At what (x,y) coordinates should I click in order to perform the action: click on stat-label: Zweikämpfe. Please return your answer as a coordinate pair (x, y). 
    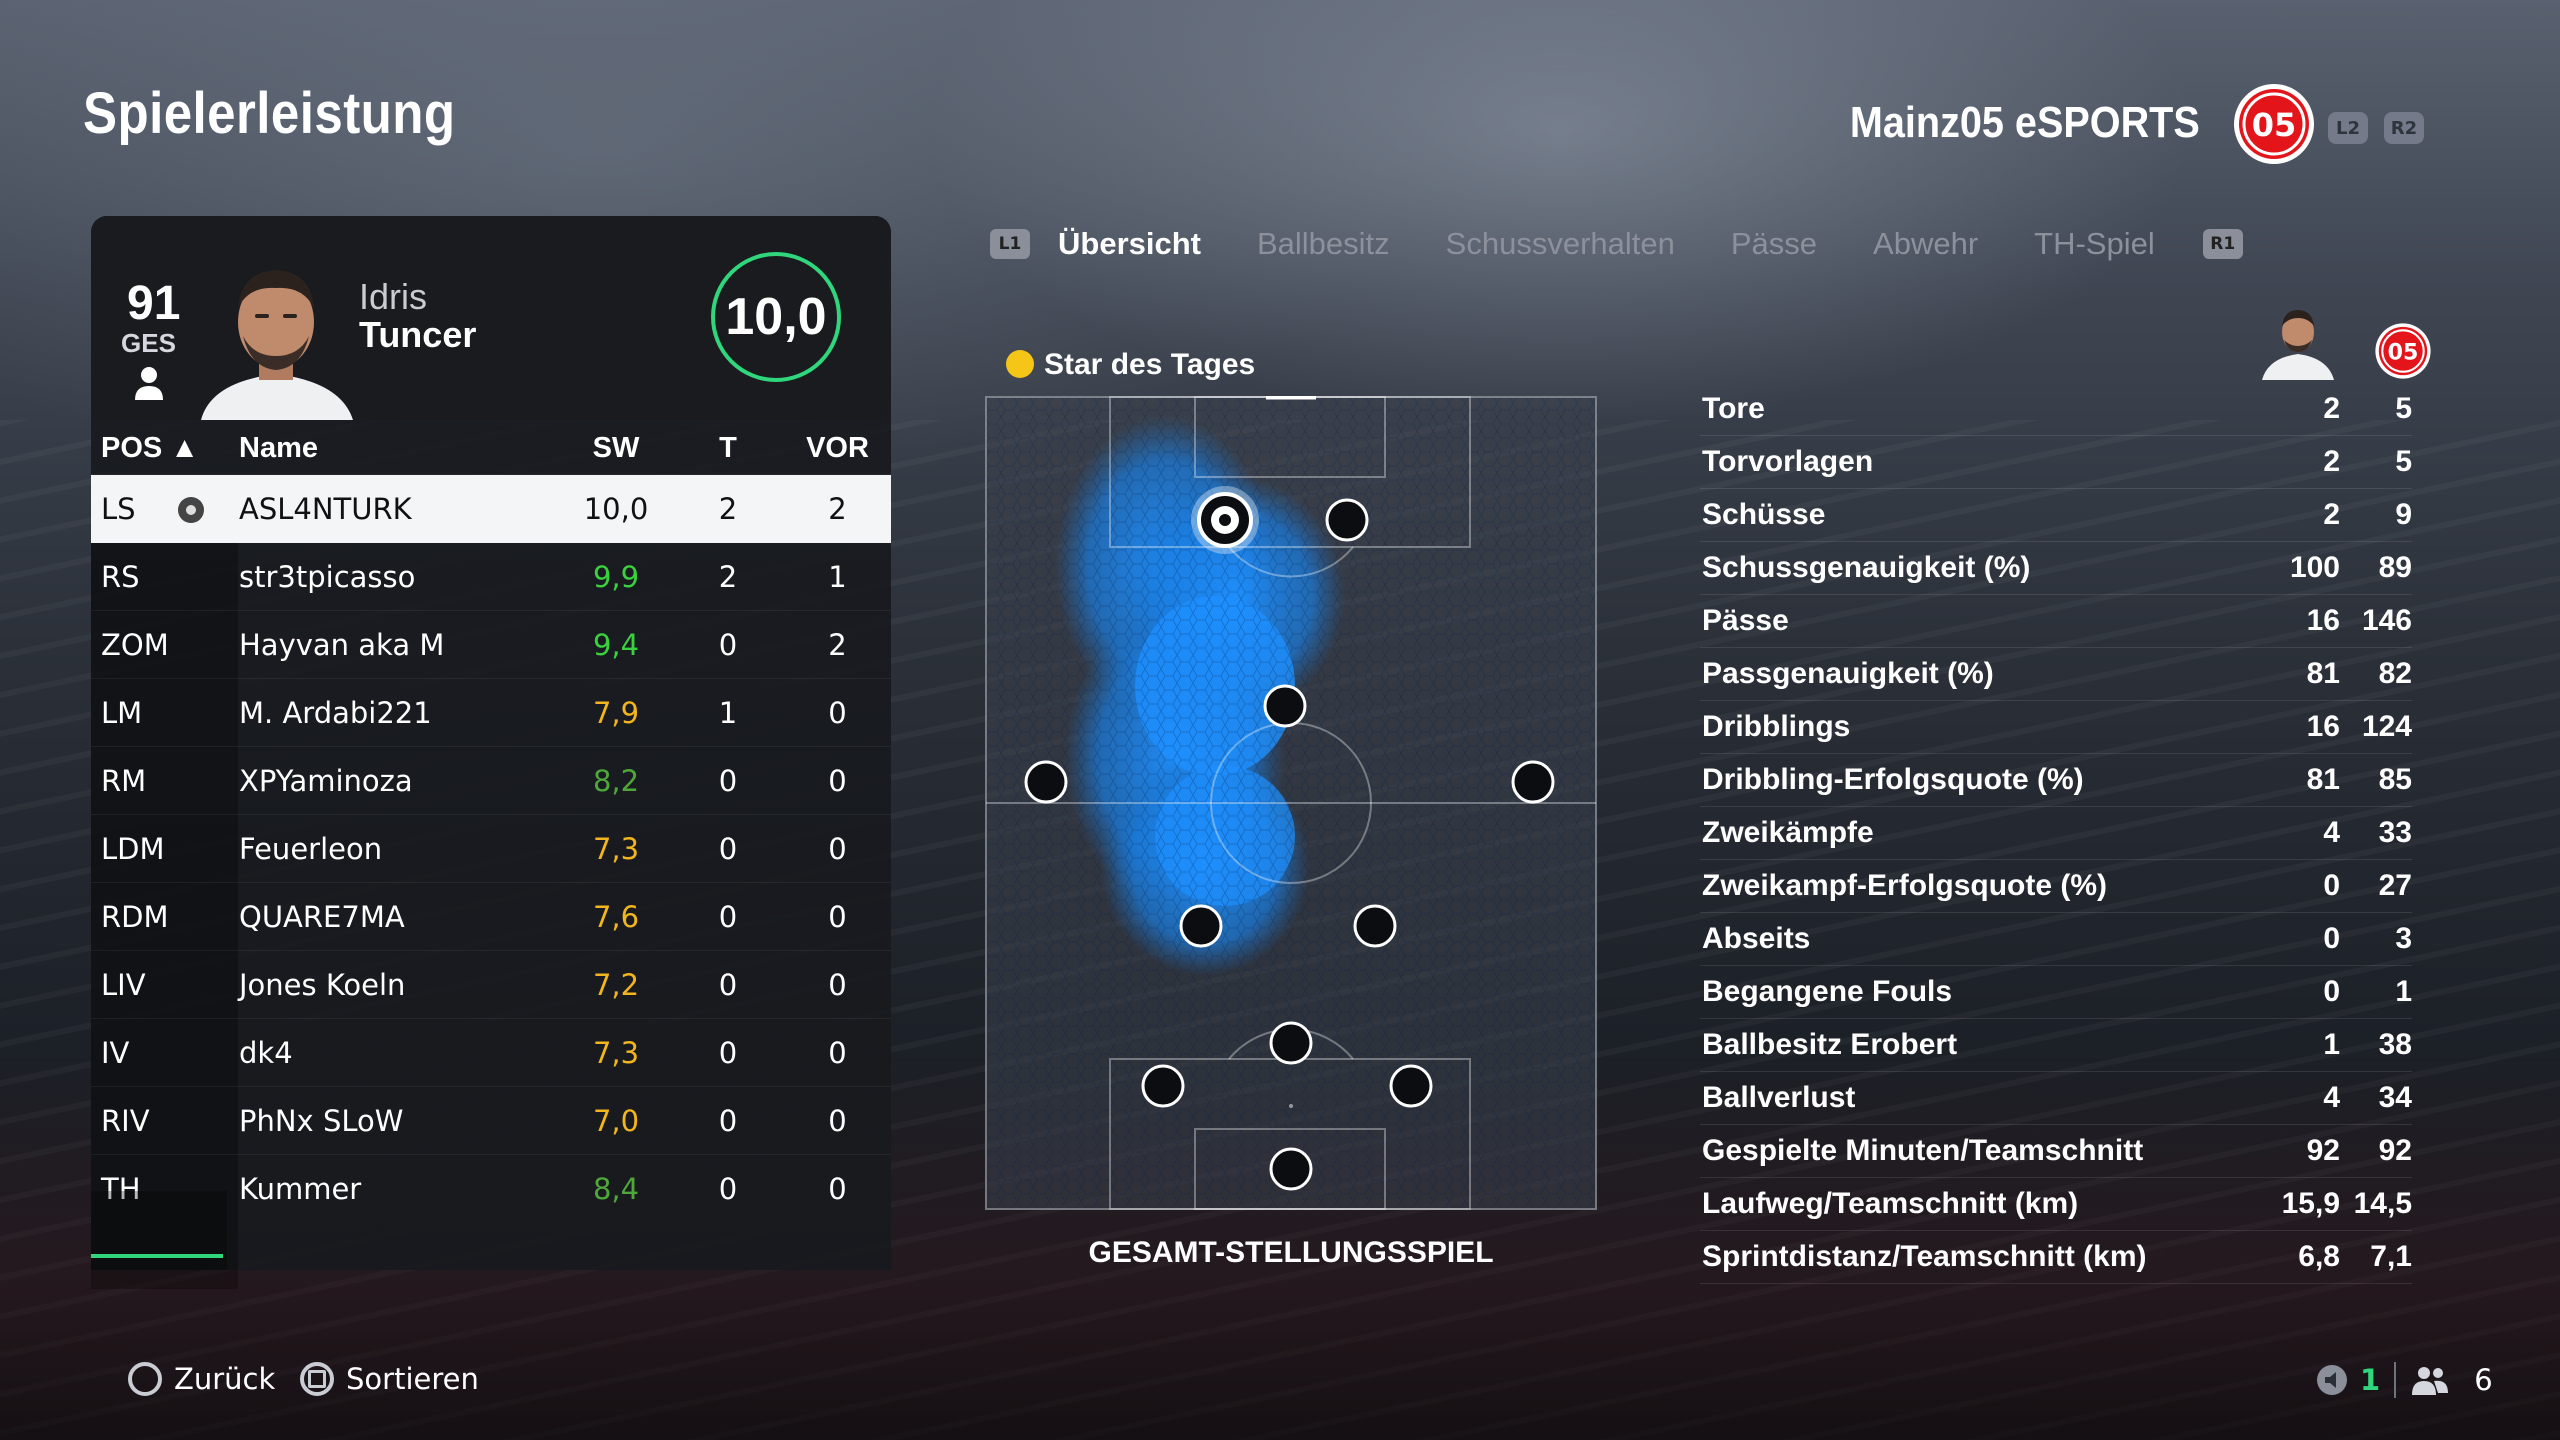
    Looking at the image, I should click on (1788, 832).